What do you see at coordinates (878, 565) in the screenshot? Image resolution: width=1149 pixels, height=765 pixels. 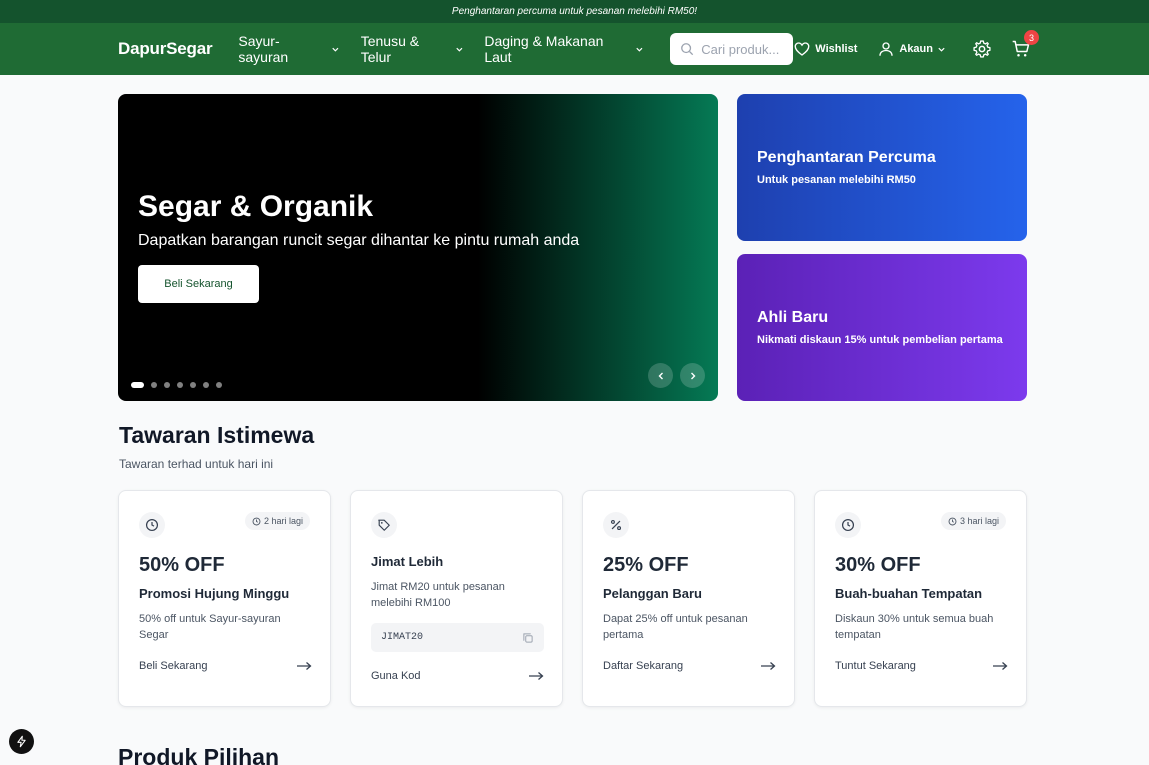 I see `offer-headline: 30% OFF` at bounding box center [878, 565].